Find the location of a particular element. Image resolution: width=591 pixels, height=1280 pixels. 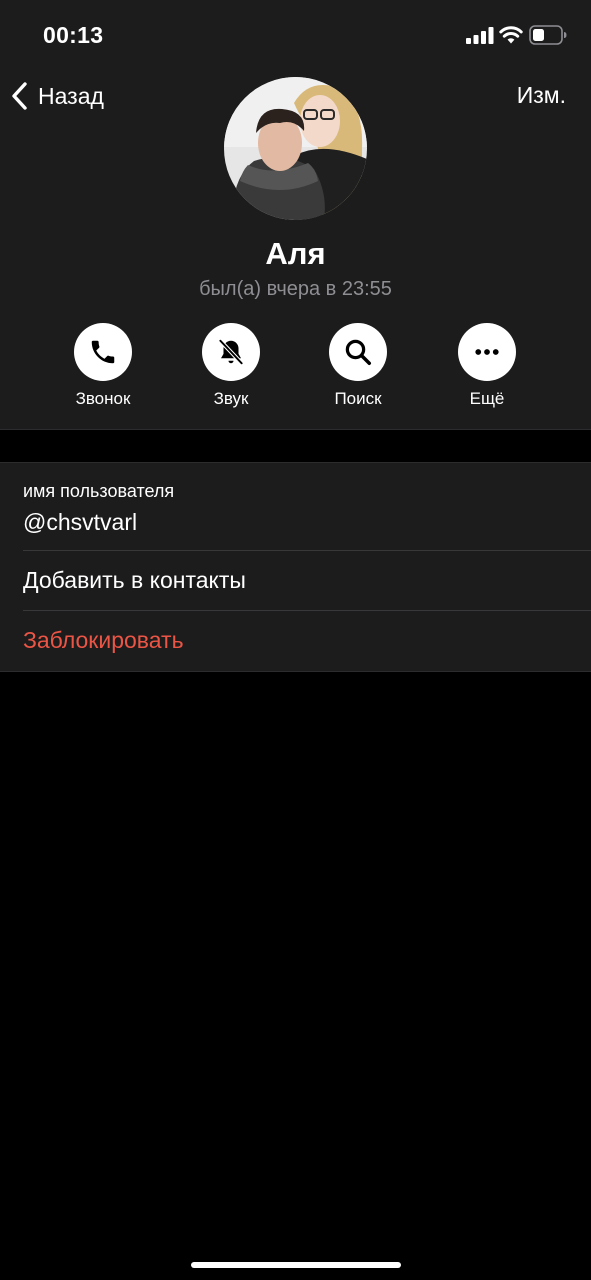

mute-circle is located at coordinates (231, 352).